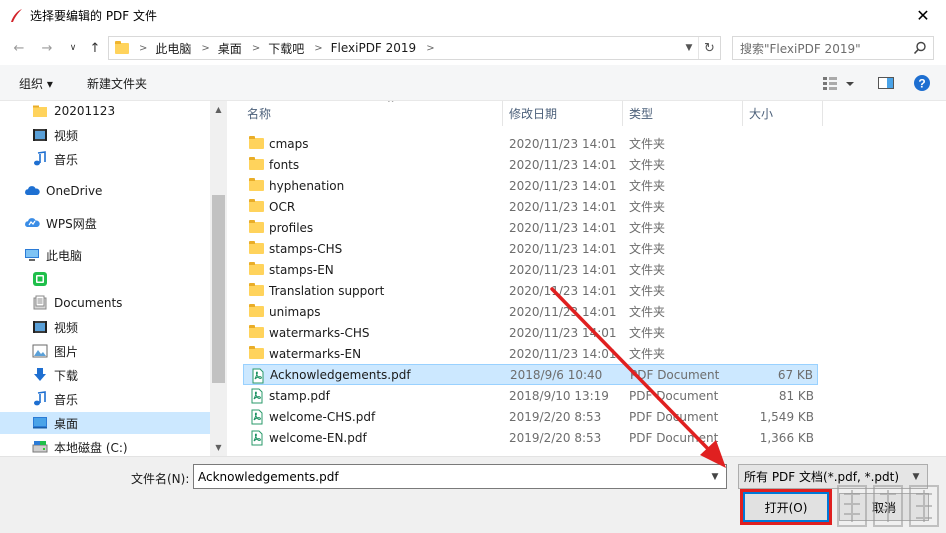 This screenshot has width=946, height=533. Describe the element at coordinates (530, 290) in the screenshot. I see `file-row: Translation support 2020/11/23 14:01 文件夹` at that location.